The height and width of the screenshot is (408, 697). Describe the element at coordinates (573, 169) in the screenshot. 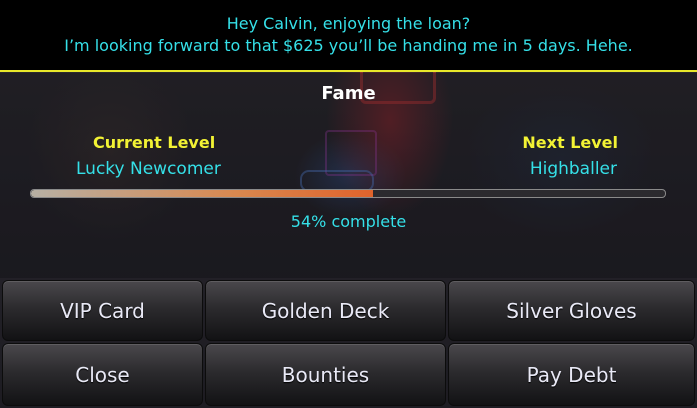

I see `next-level-value: Highballer` at that location.